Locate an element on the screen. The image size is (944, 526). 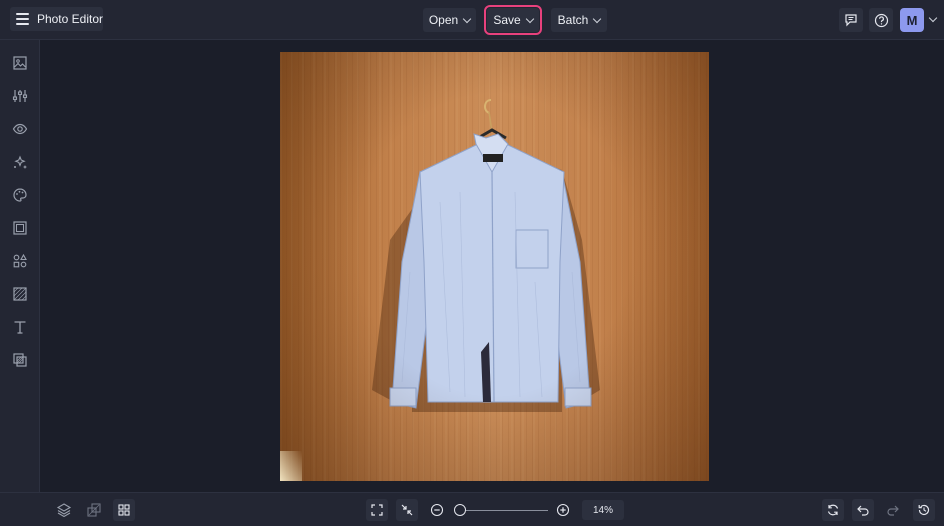
feedback-button is located at coordinates (851, 20).